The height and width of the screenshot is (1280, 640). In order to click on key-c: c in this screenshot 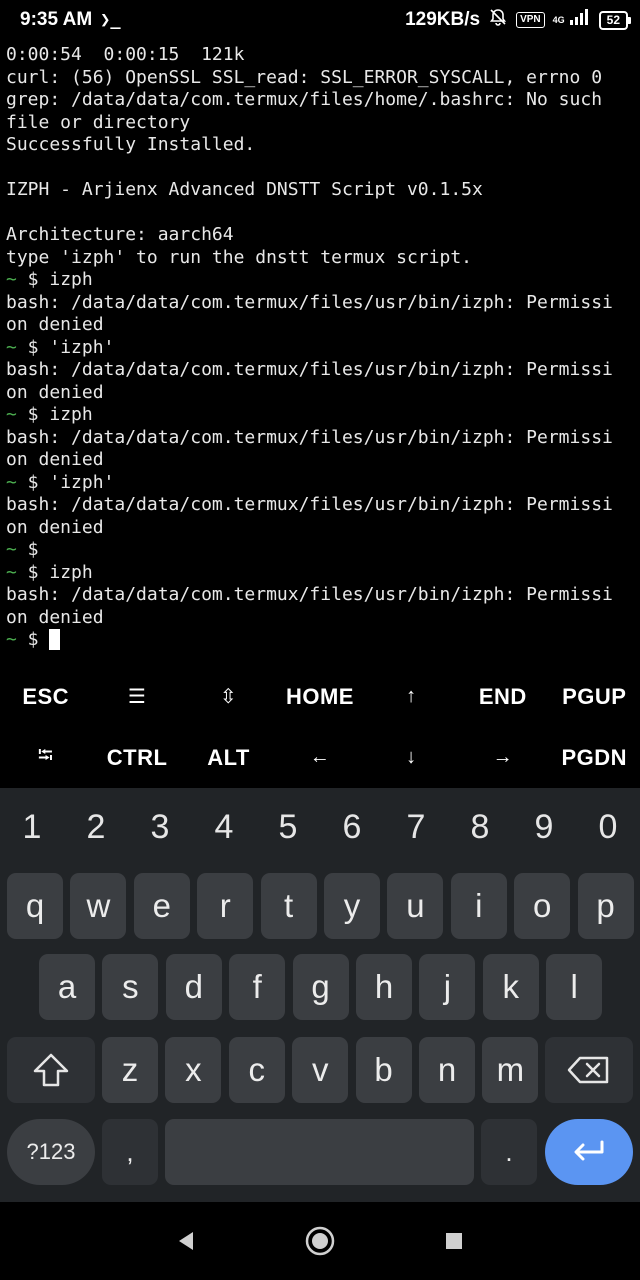, I will do `click(256, 1070)`.